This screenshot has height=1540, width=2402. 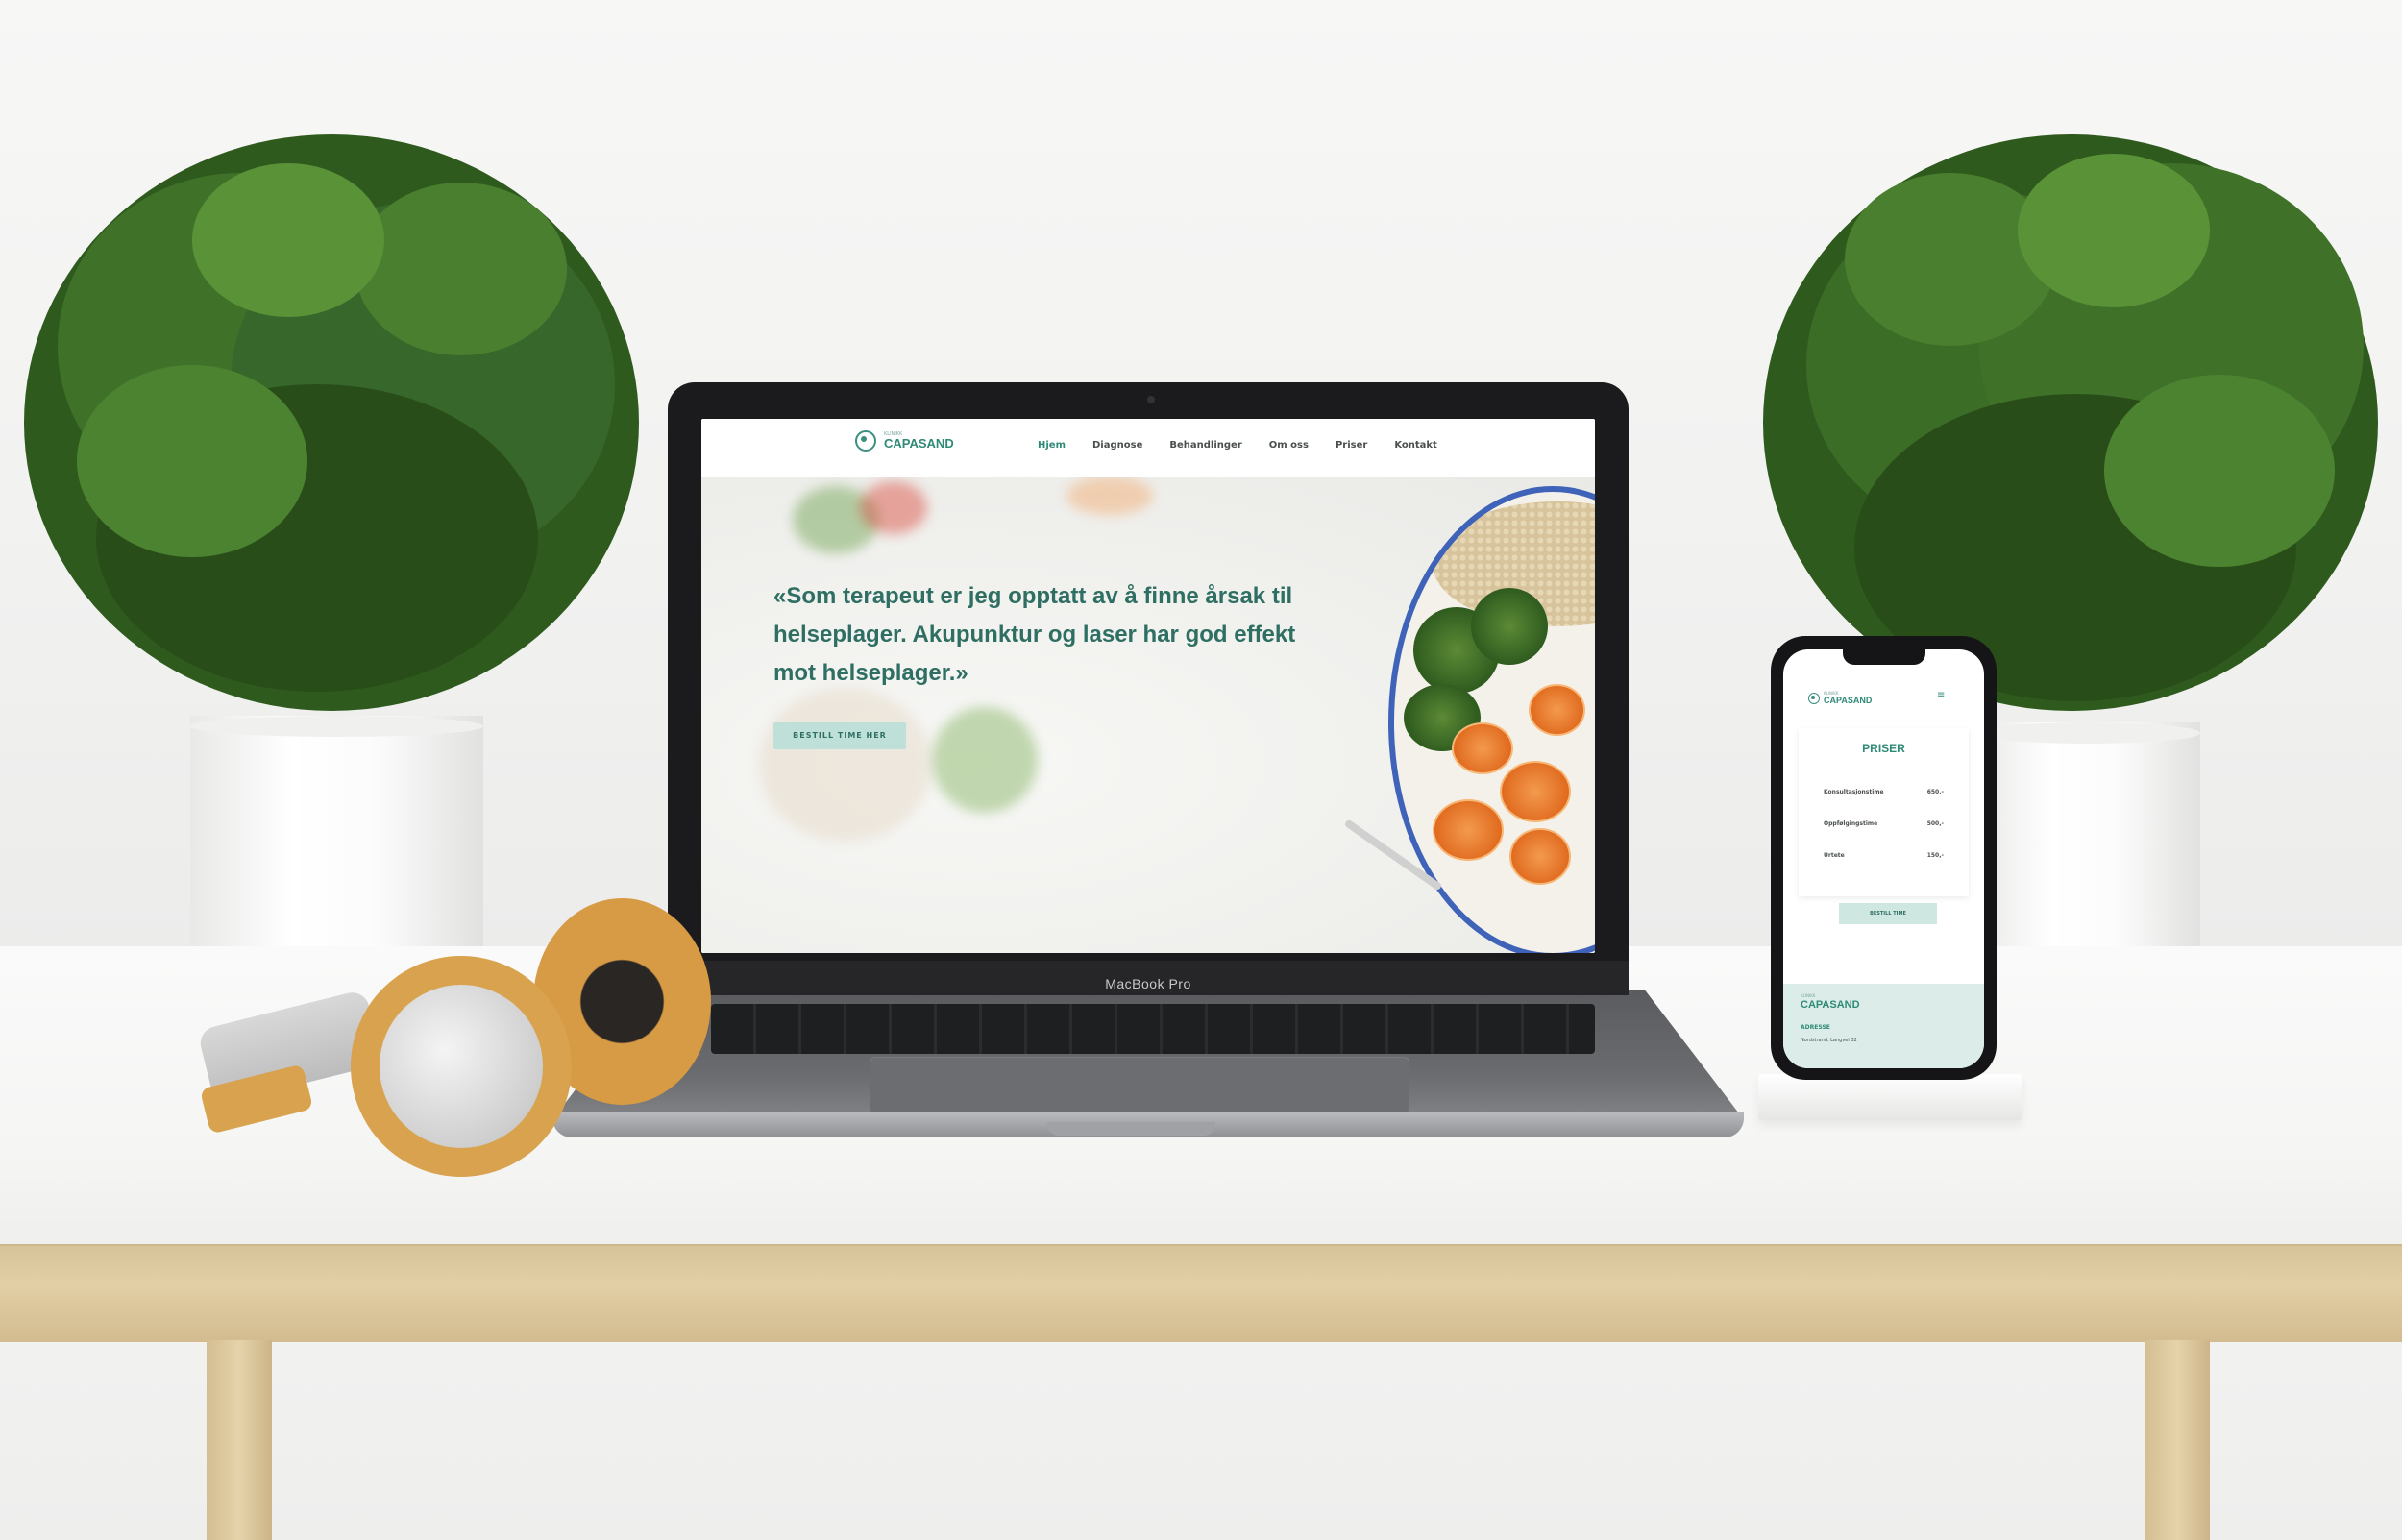 What do you see at coordinates (1201, 1293) in the screenshot?
I see `desk-apron` at bounding box center [1201, 1293].